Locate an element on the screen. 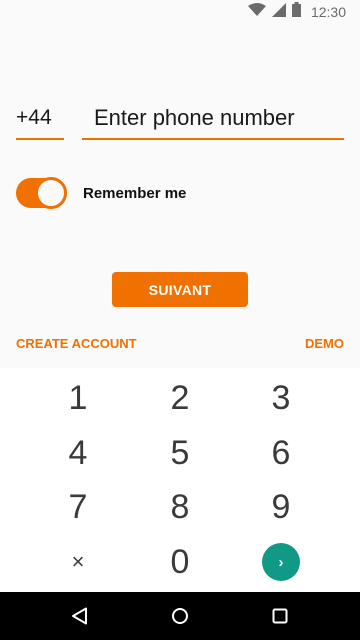  key-go-cell: › is located at coordinates (281, 562).